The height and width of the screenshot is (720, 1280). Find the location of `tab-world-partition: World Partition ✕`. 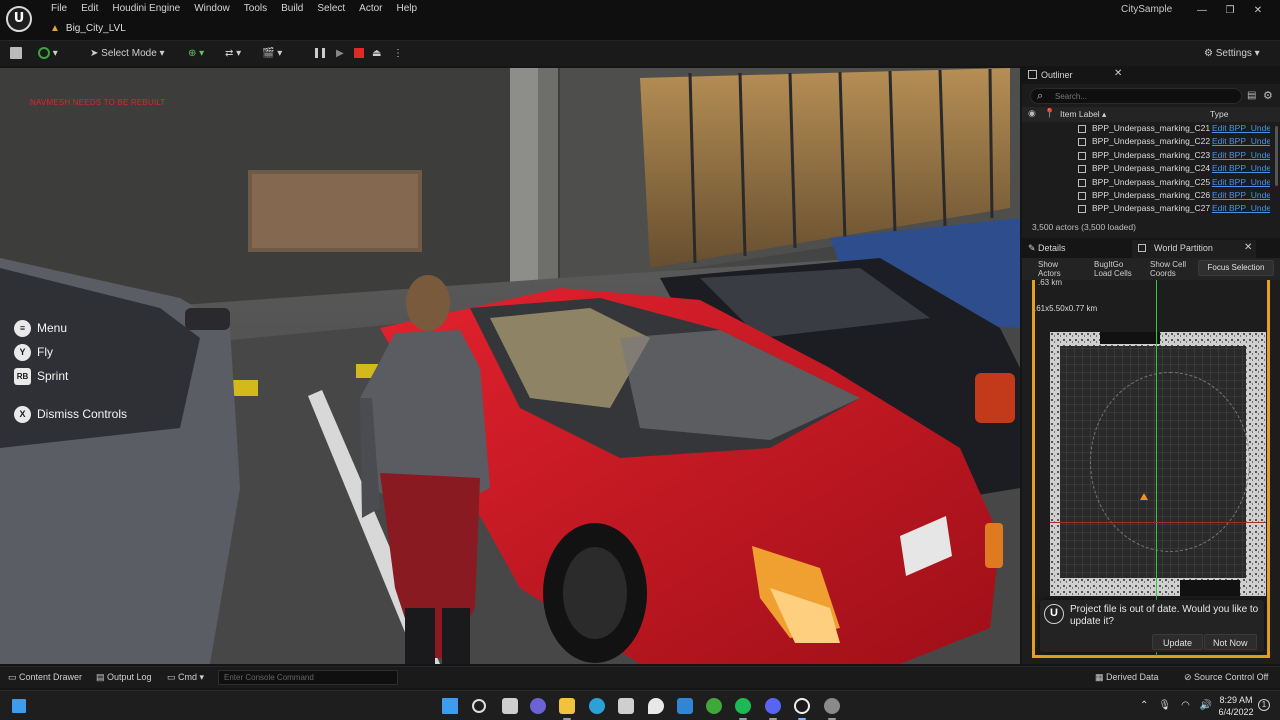

tab-world-partition: World Partition ✕ is located at coordinates (1194, 249).